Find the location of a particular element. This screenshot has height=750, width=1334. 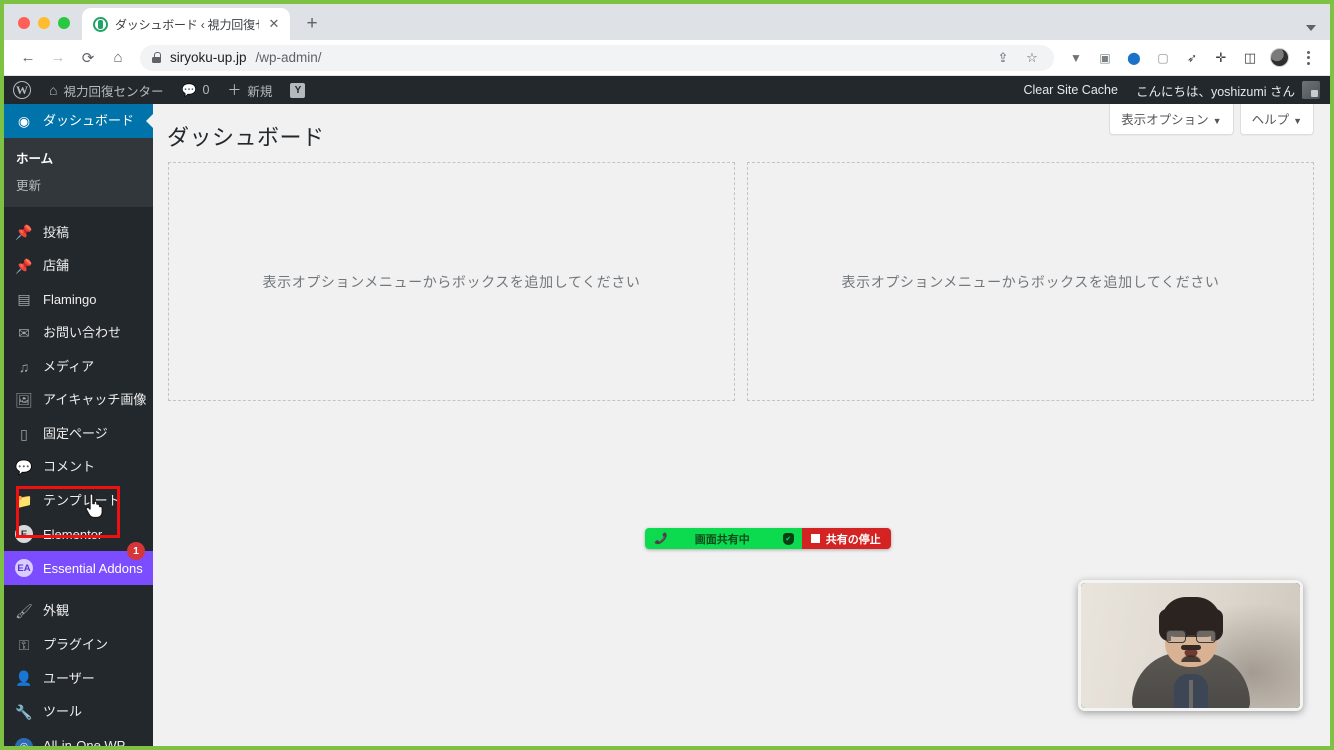

comments-menu: 💬 0 is located at coordinates (195, 90).